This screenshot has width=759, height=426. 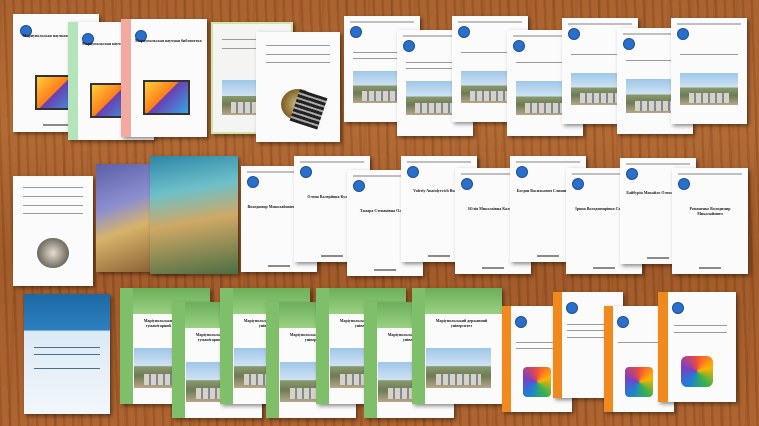 I want to click on doc-person-9: Романенко Володимир Миколайович, so click(x=710, y=221).